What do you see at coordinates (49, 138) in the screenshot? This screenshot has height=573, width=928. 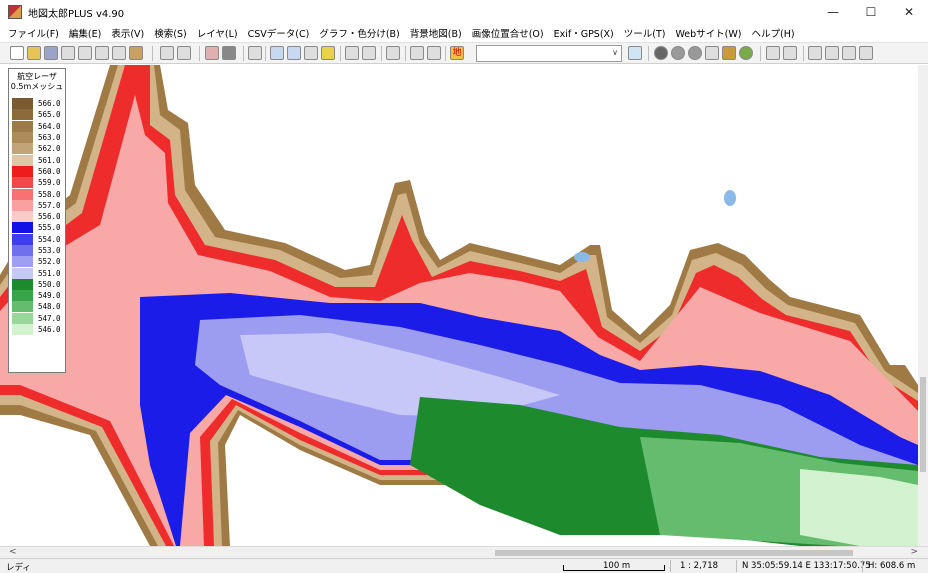 I see `legend-value: 563.0` at bounding box center [49, 138].